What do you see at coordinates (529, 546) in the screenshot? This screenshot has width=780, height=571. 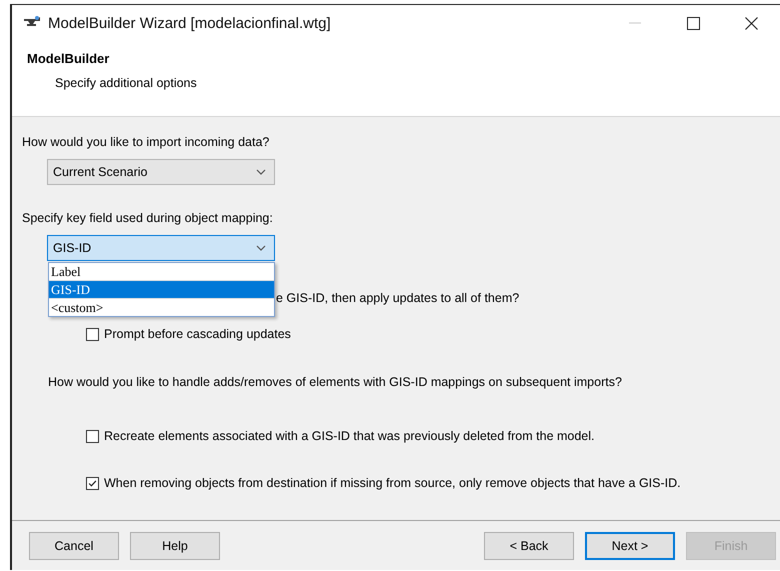 I see `wizard-button: < Back` at bounding box center [529, 546].